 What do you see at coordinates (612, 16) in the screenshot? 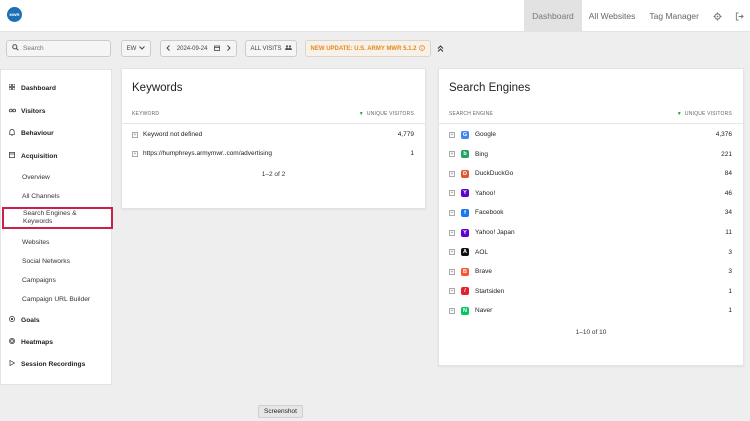
I see `nav-all-websites: All Websites` at bounding box center [612, 16].